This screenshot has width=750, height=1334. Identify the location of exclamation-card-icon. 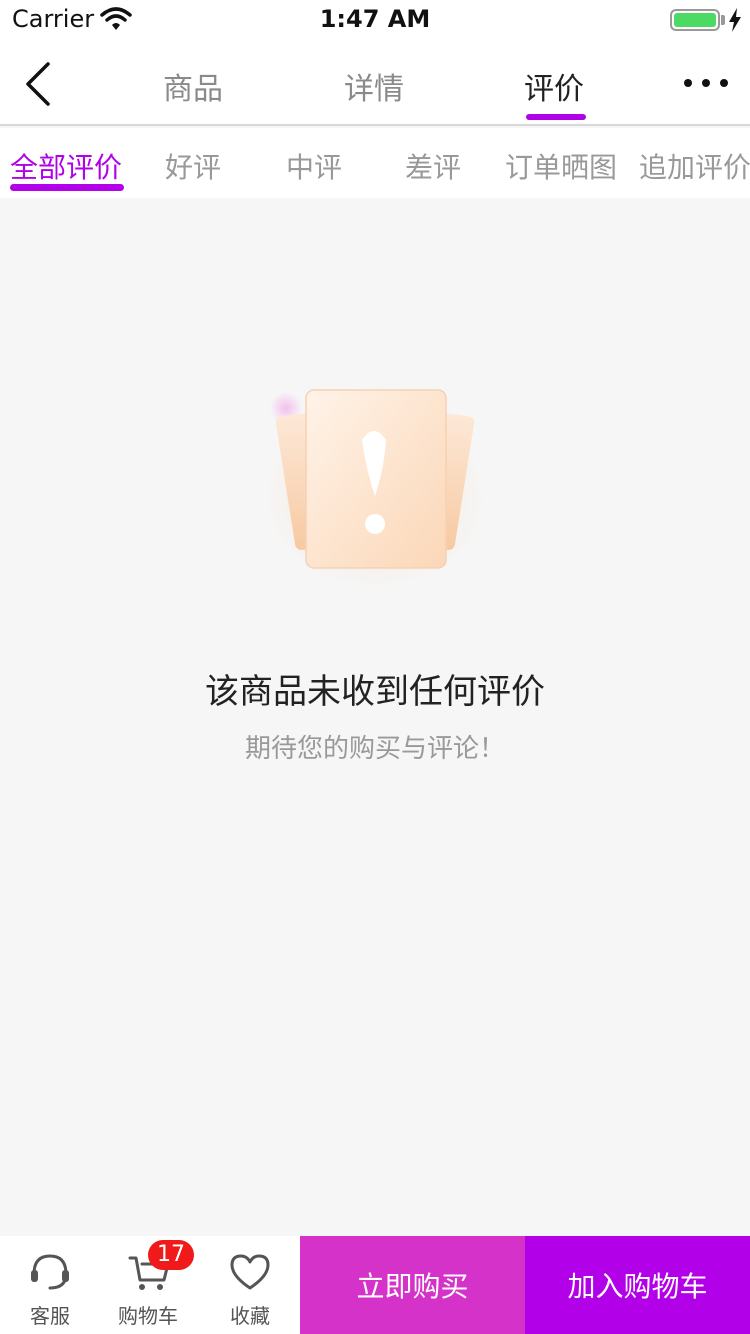
(375, 488).